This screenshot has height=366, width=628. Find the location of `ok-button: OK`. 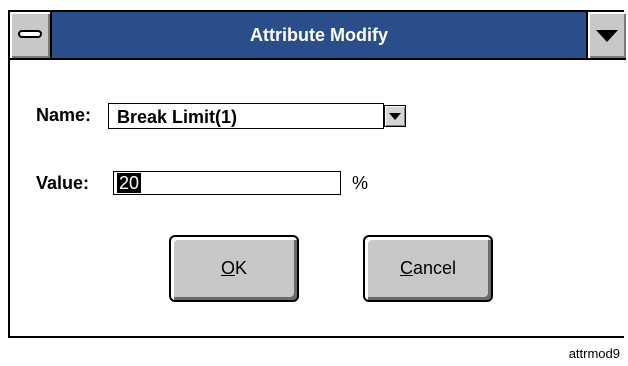

ok-button: OK is located at coordinates (234, 268).